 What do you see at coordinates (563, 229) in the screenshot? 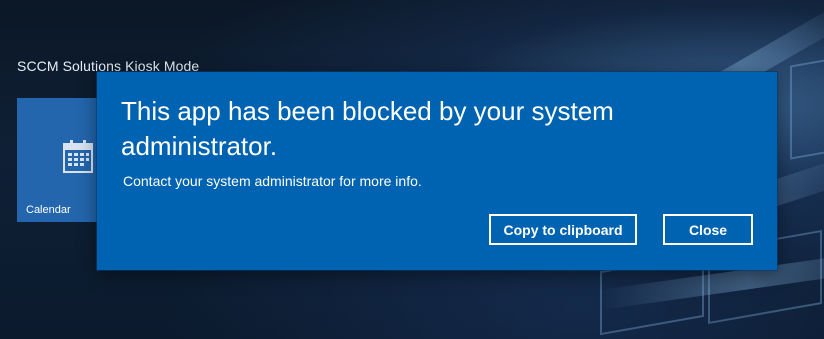
I see `copy-to-clipboard-button: Copy to clipboard` at bounding box center [563, 229].